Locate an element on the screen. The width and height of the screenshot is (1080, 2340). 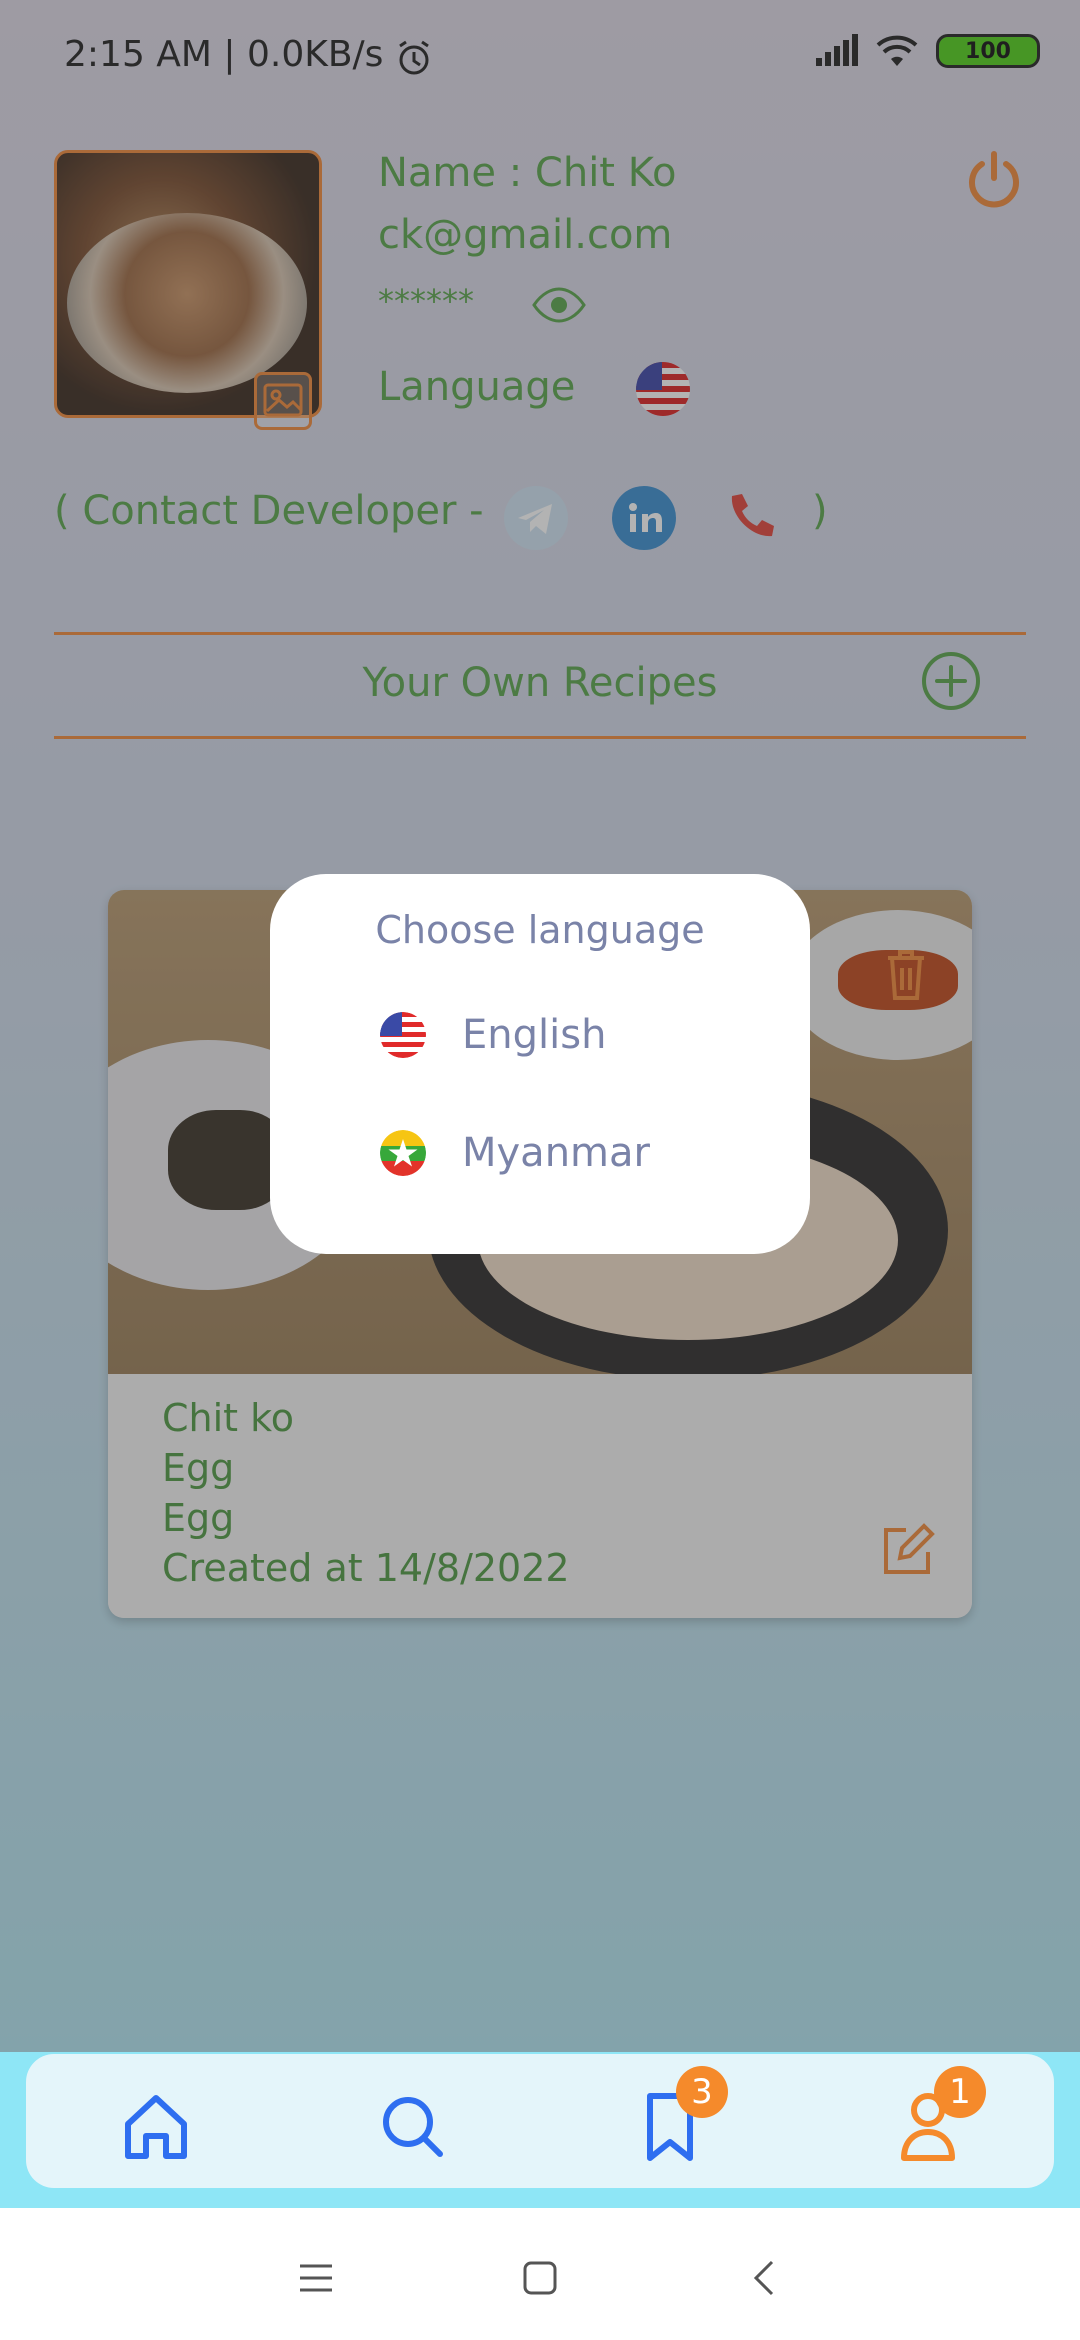
myanmar-flag-icon is located at coordinates (403, 1153).